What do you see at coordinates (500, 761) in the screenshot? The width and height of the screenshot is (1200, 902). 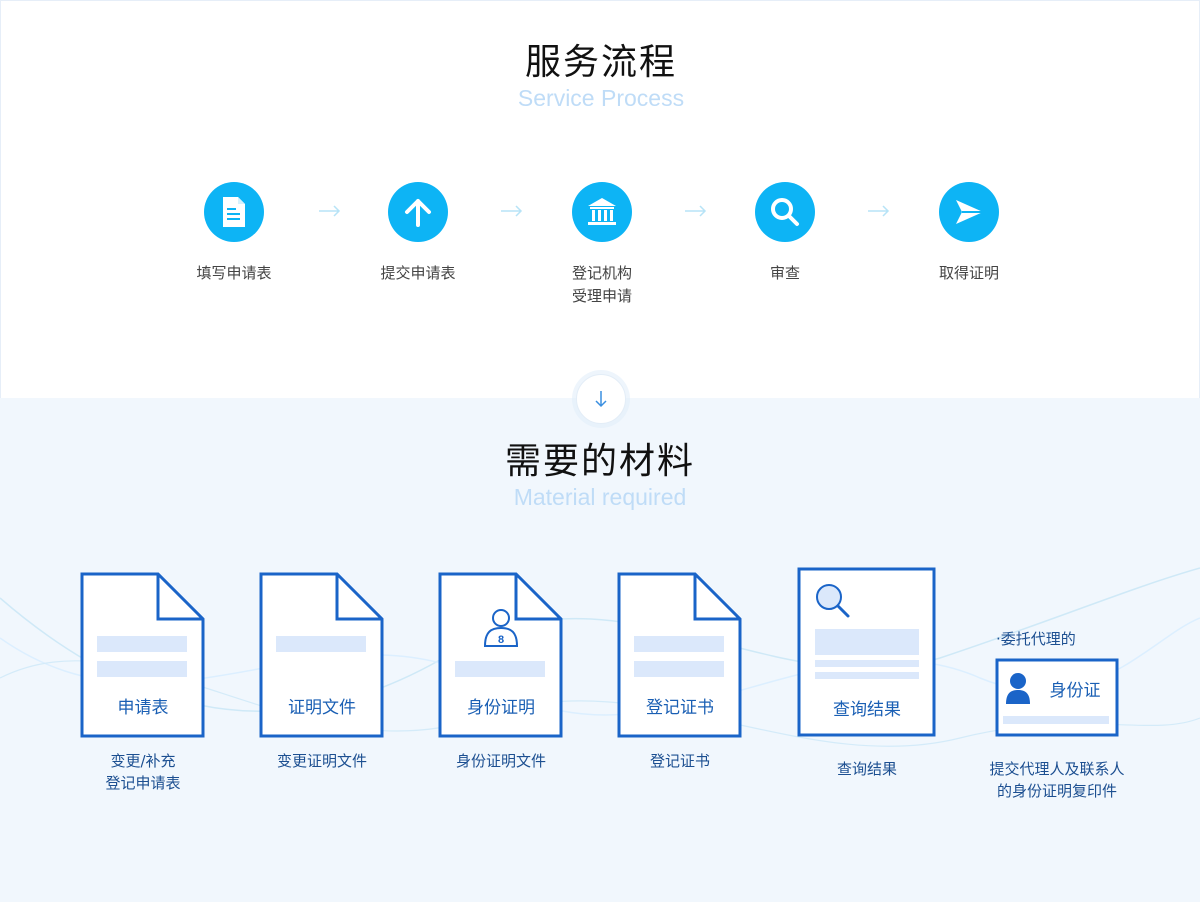 I see `doc-caption: 身份证明文件` at bounding box center [500, 761].